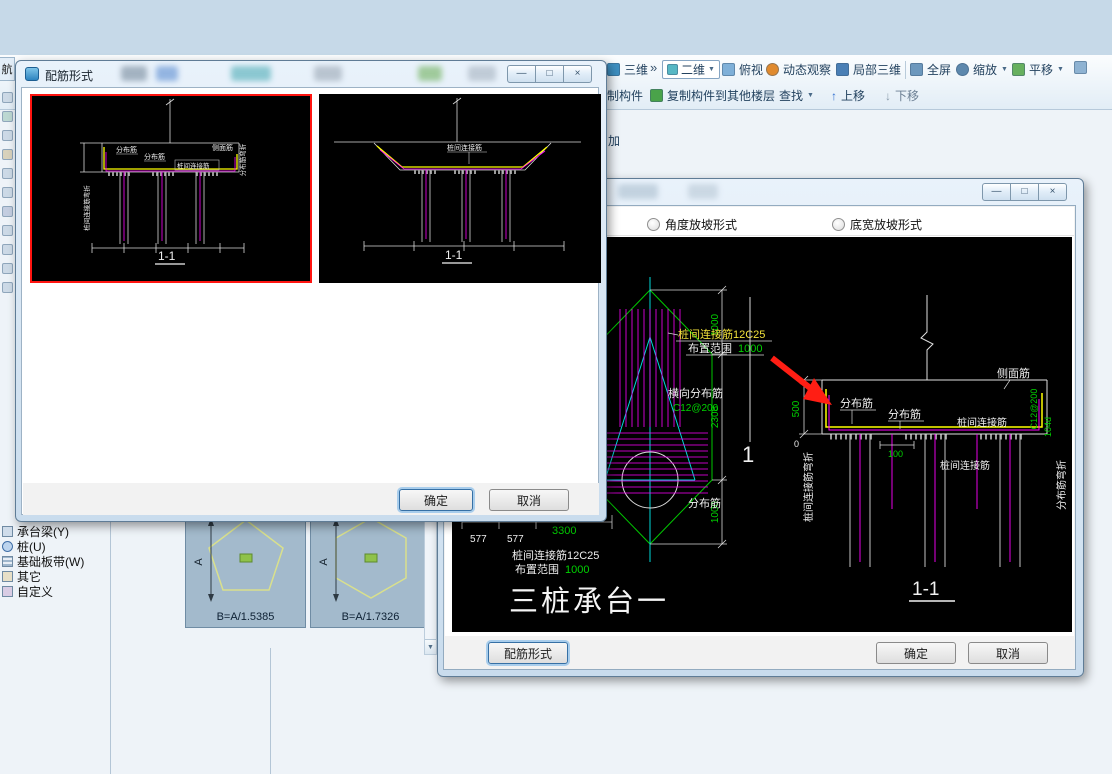  What do you see at coordinates (798, 69) in the screenshot?
I see `toolbar-orbit-button: 动态观察` at bounding box center [798, 69].